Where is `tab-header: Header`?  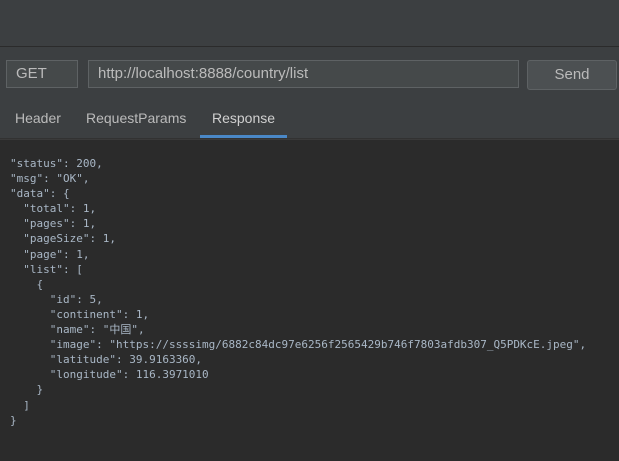
tab-header: Header is located at coordinates (38, 119).